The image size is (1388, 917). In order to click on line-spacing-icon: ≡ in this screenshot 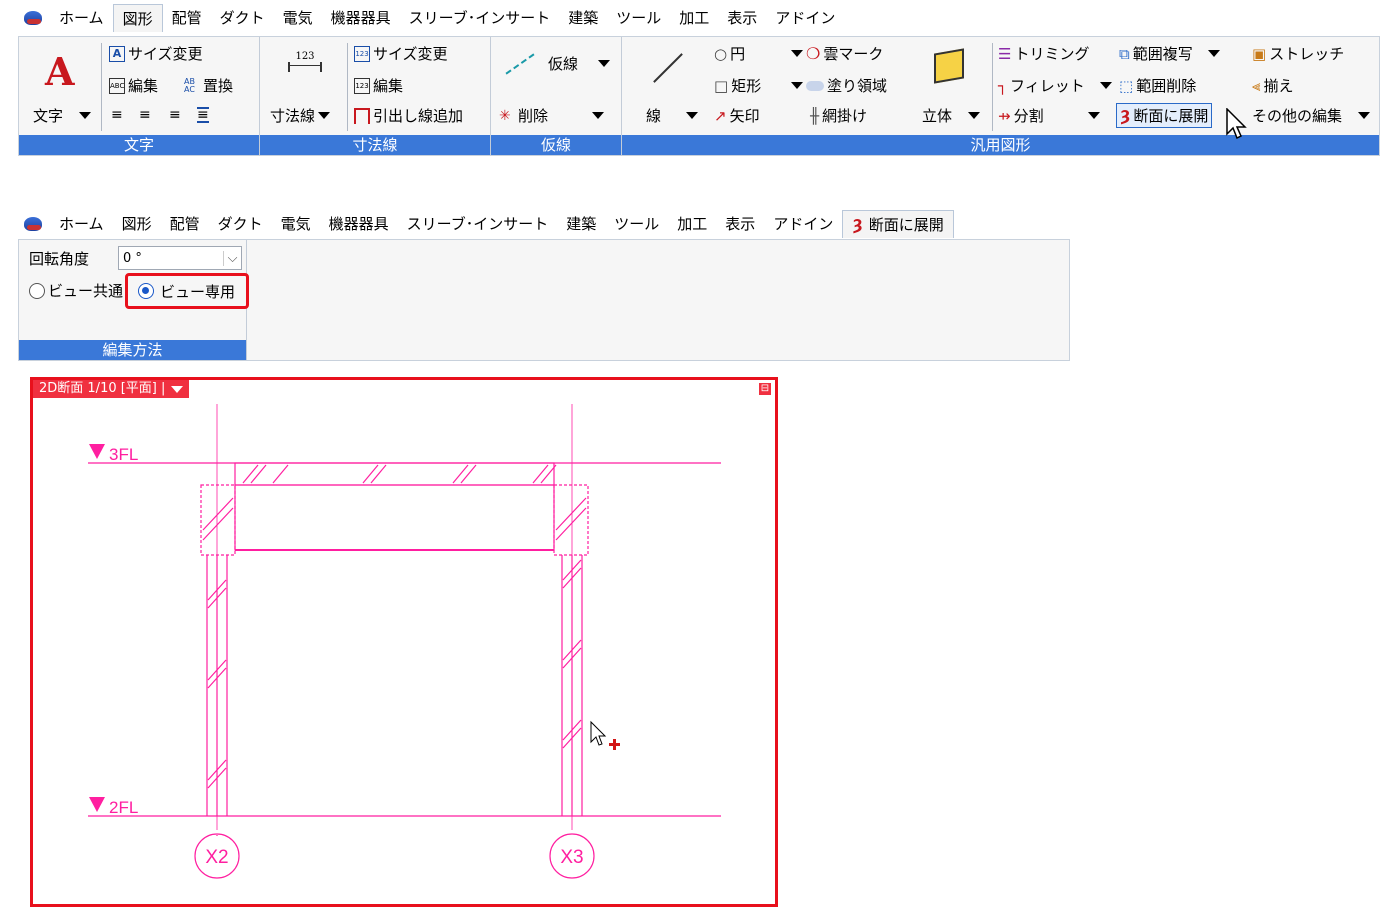, I will do `click(203, 115)`.